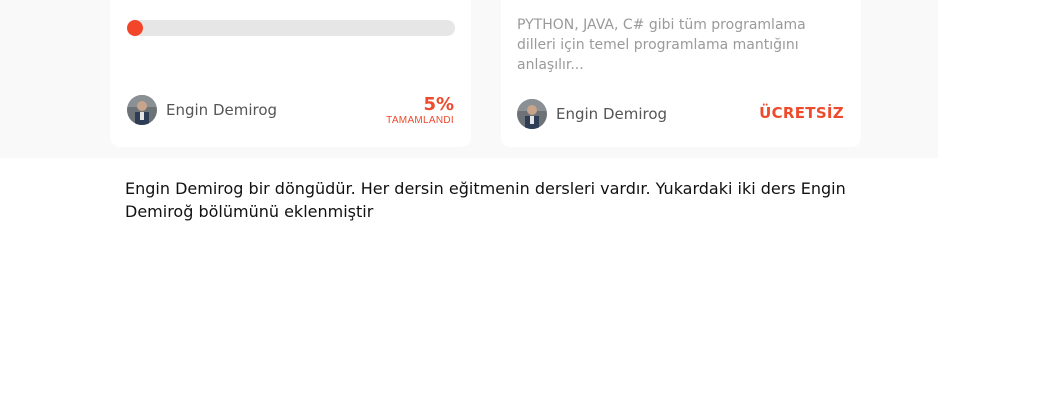 This screenshot has height=404, width=1063. I want to click on completion-percent: 5%, so click(438, 104).